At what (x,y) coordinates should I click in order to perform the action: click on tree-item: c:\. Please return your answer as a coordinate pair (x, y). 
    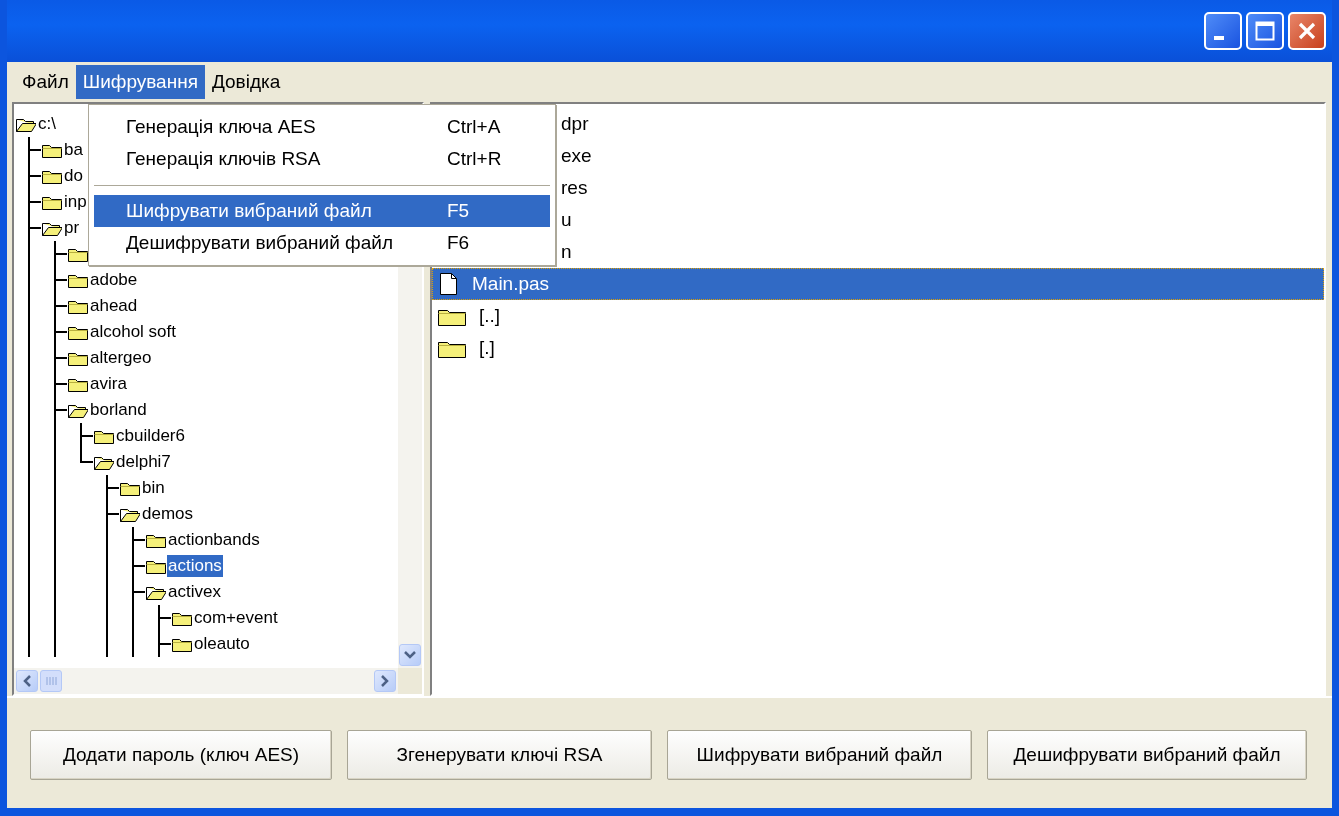
    Looking at the image, I should click on (47, 124).